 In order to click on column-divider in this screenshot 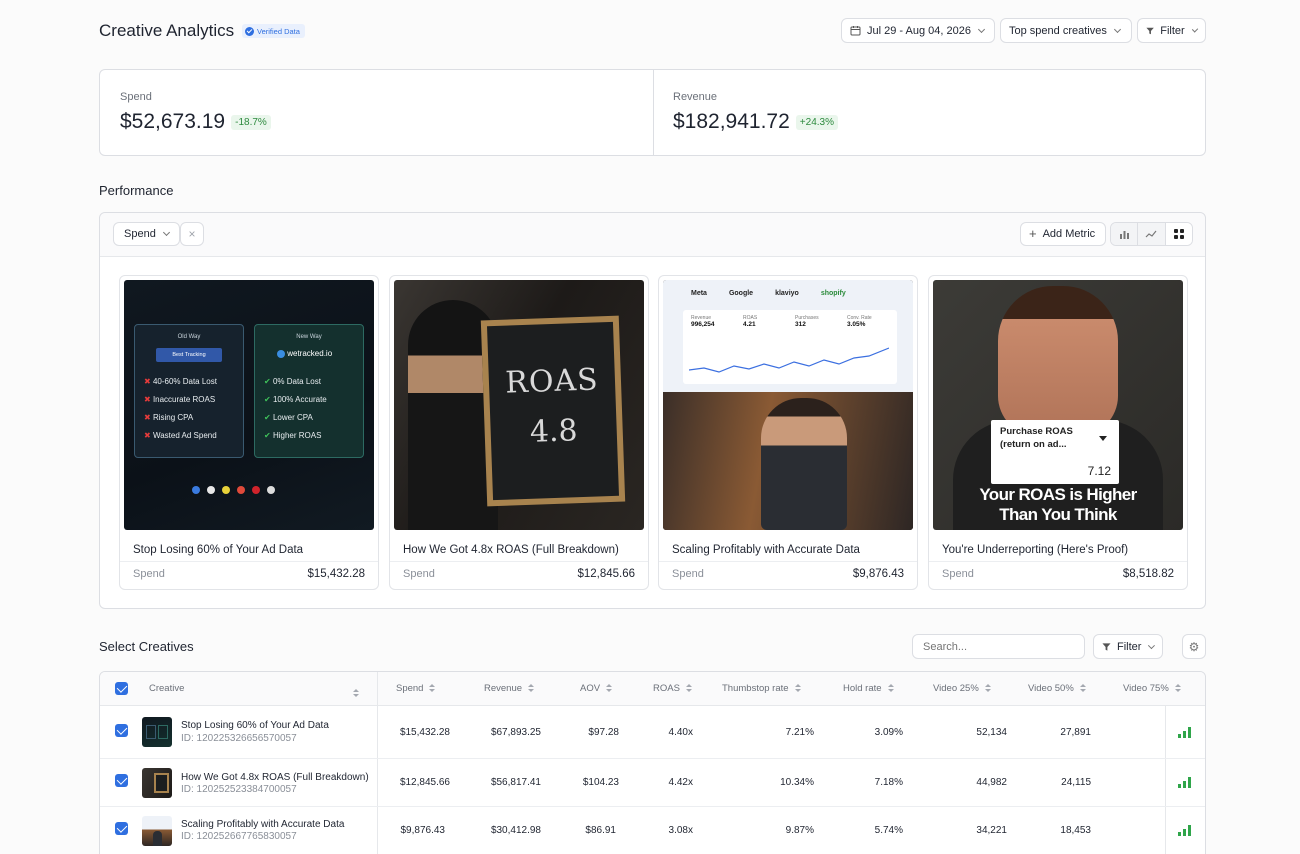, I will do `click(1165, 780)`.